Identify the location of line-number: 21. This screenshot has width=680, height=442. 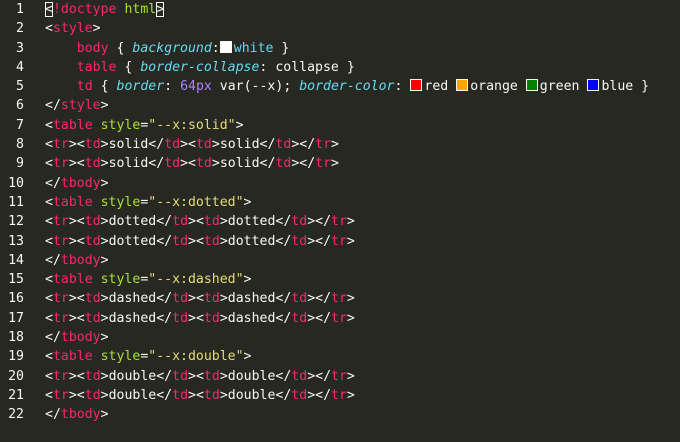
(16, 395).